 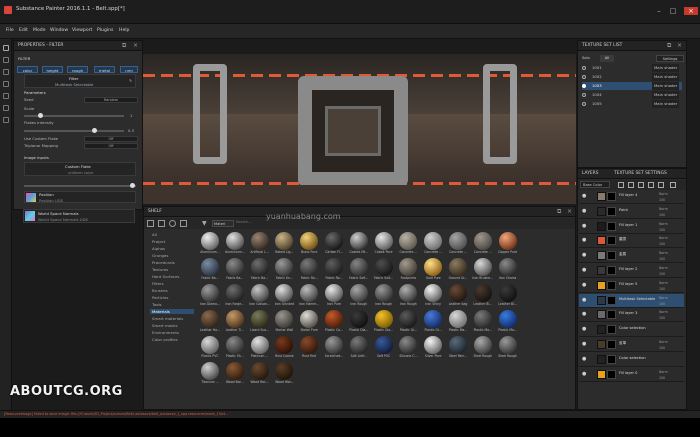 What do you see at coordinates (136, 45) in the screenshot?
I see `panel-close-icon: ×` at bounding box center [136, 45].